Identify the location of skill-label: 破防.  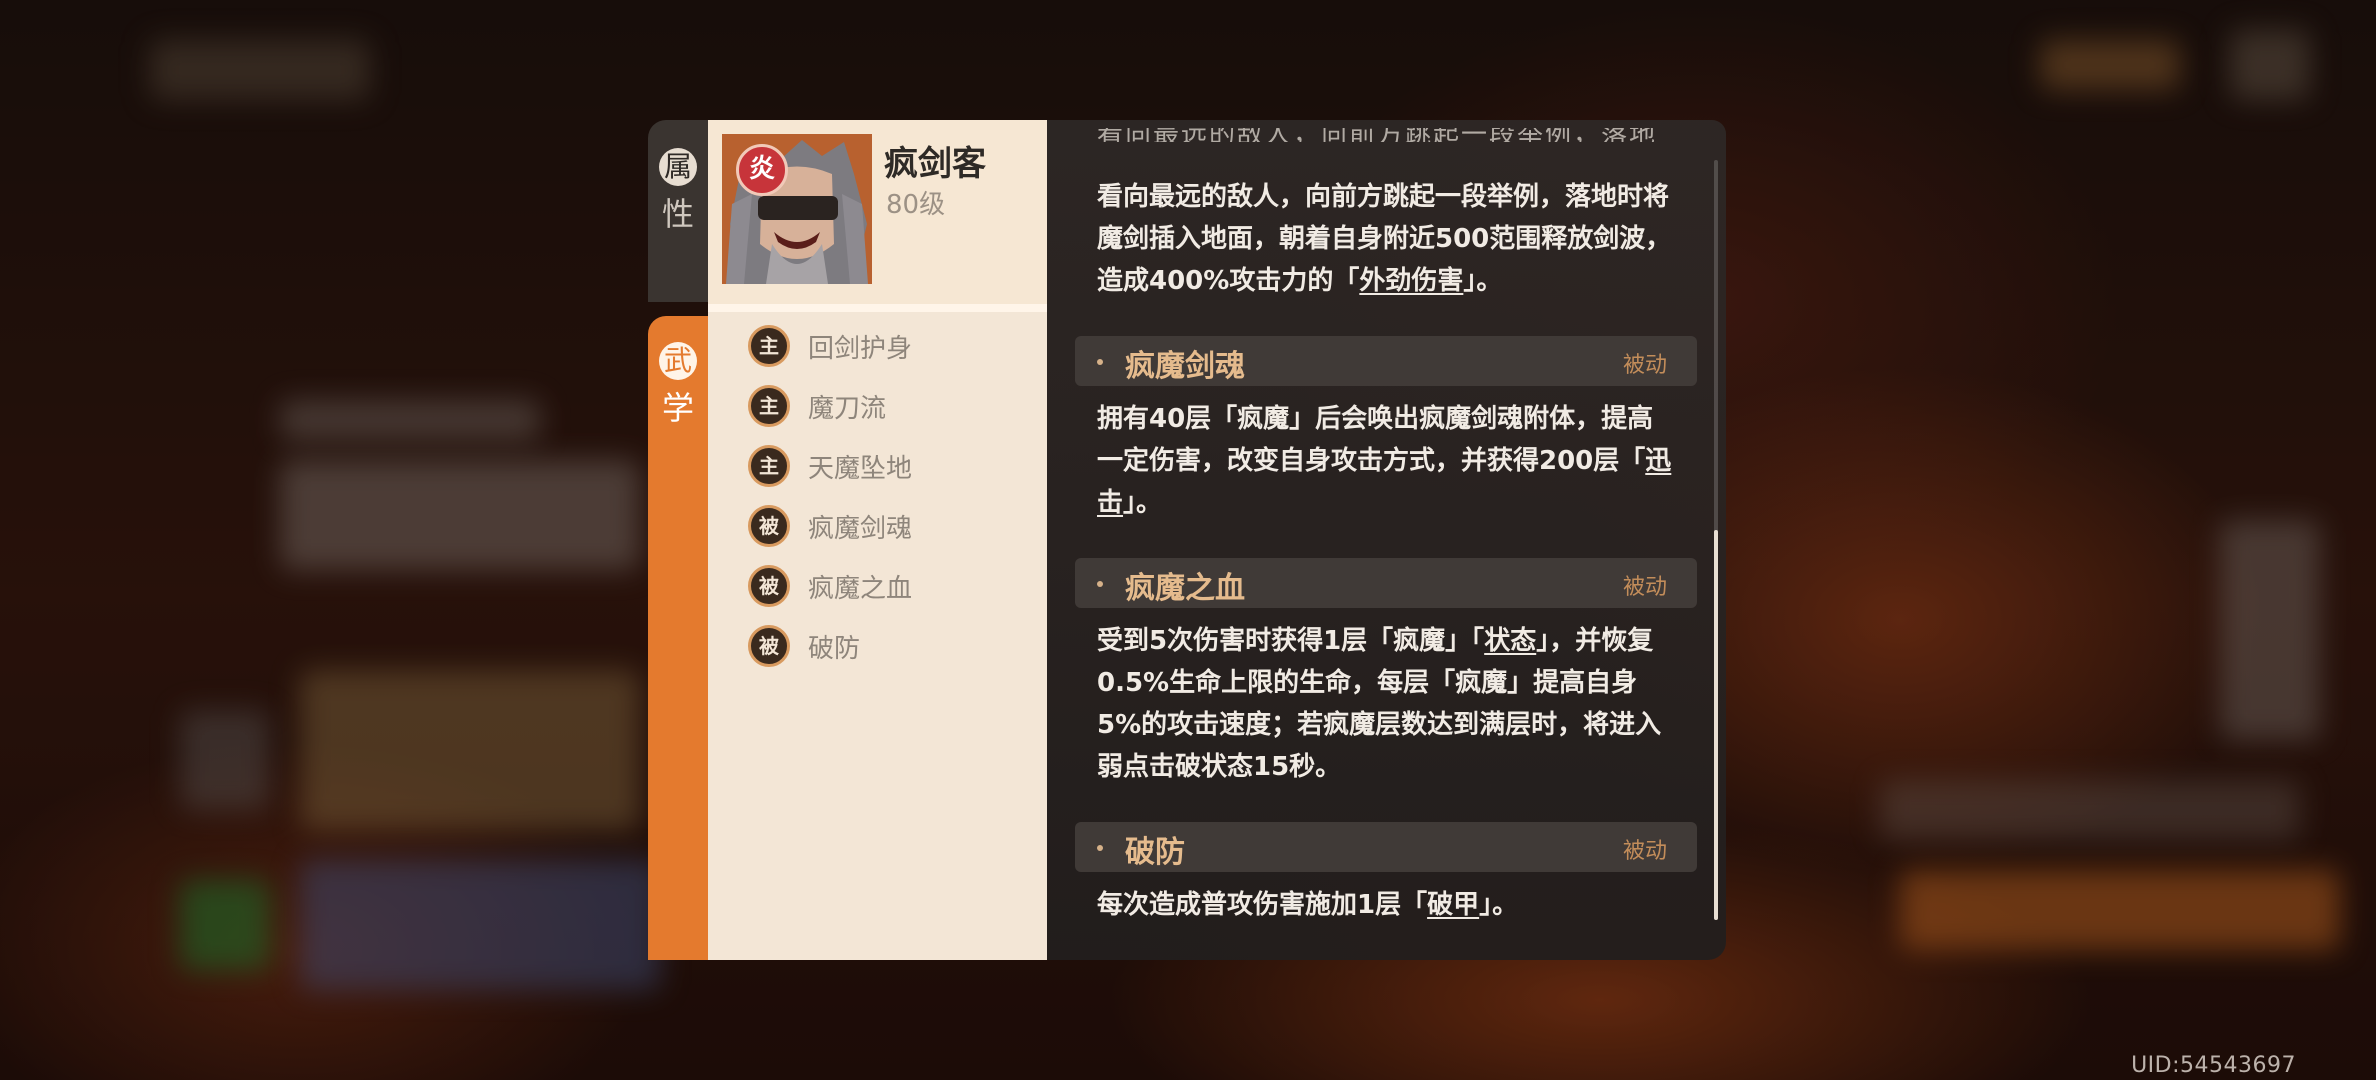
(834, 648).